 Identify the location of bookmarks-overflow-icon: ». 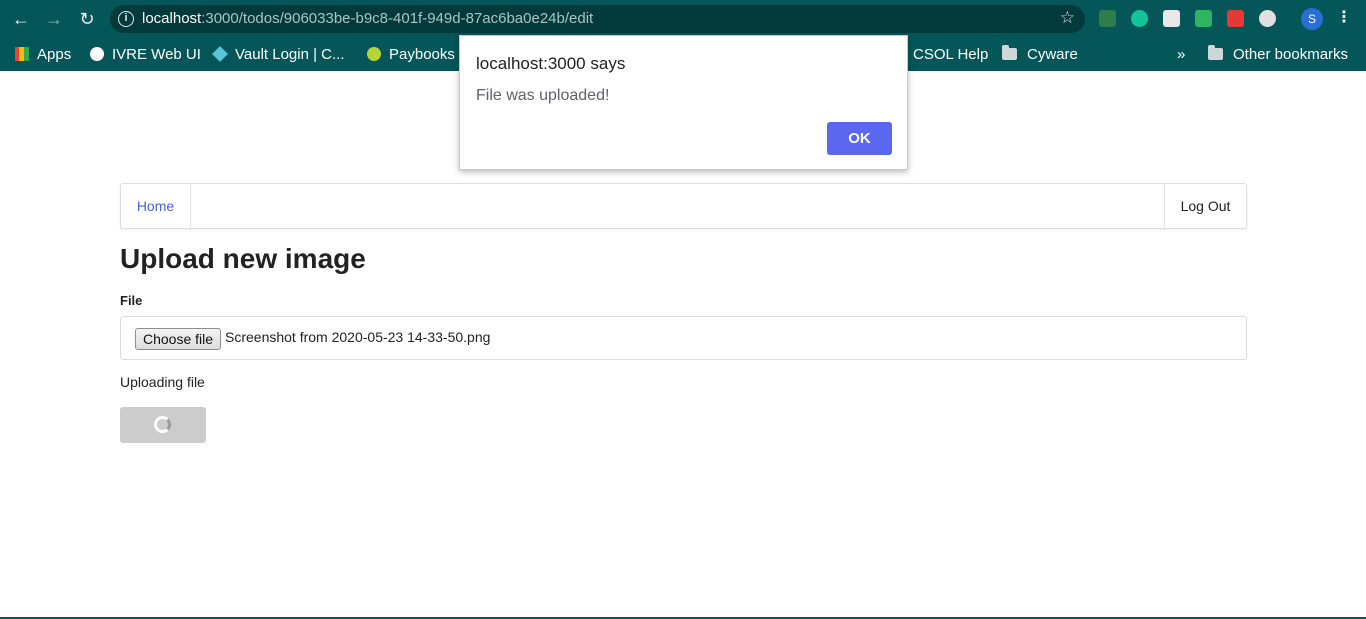
(1181, 54).